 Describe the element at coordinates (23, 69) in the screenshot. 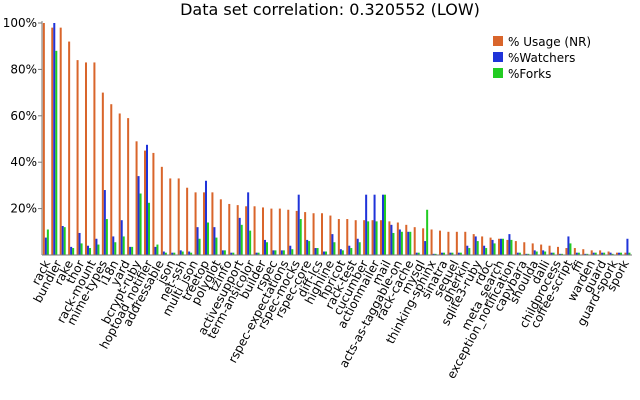

I see `y-tick-label: 80%` at that location.